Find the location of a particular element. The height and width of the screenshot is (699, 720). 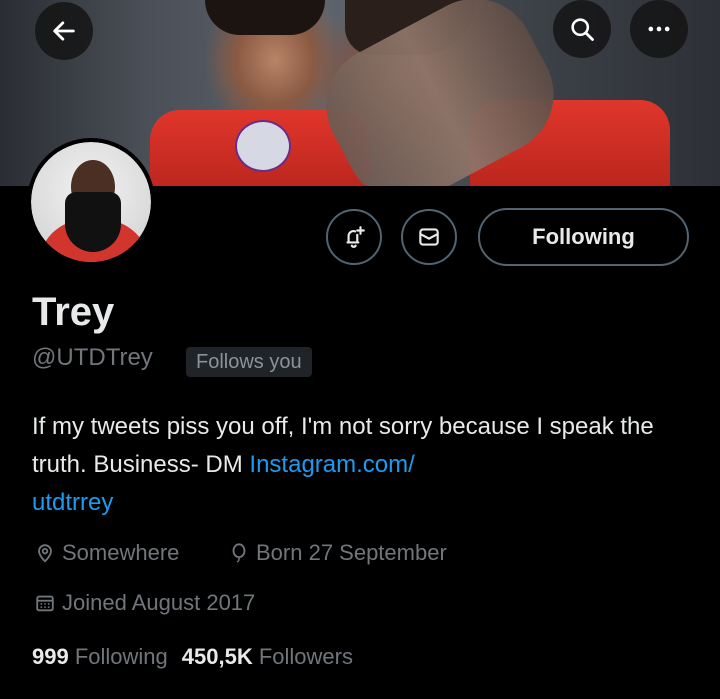

followers-stat: 450,5K Followers is located at coordinates (267, 657).